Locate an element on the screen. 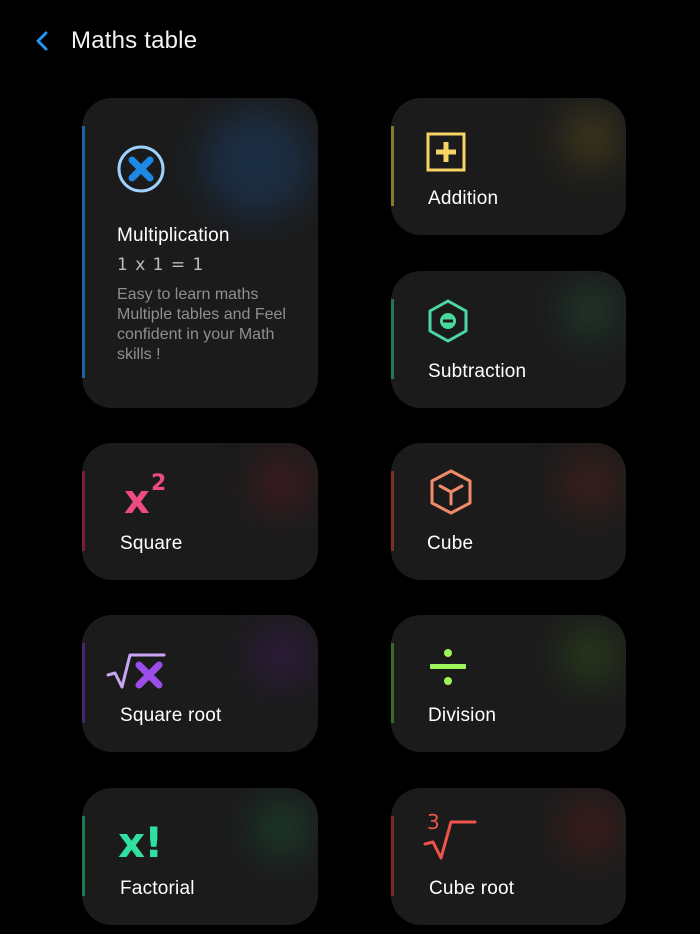 This screenshot has height=934, width=700. chevron-left-icon is located at coordinates (42, 41).